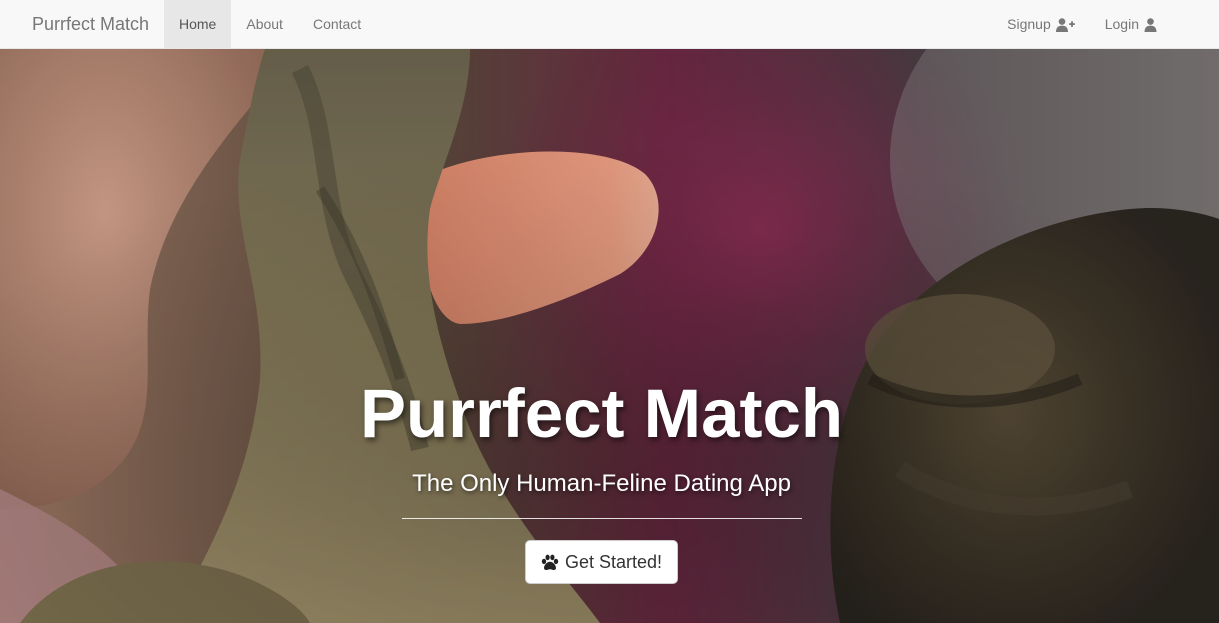 The width and height of the screenshot is (1219, 623). What do you see at coordinates (1150, 24) in the screenshot?
I see `user-icon` at bounding box center [1150, 24].